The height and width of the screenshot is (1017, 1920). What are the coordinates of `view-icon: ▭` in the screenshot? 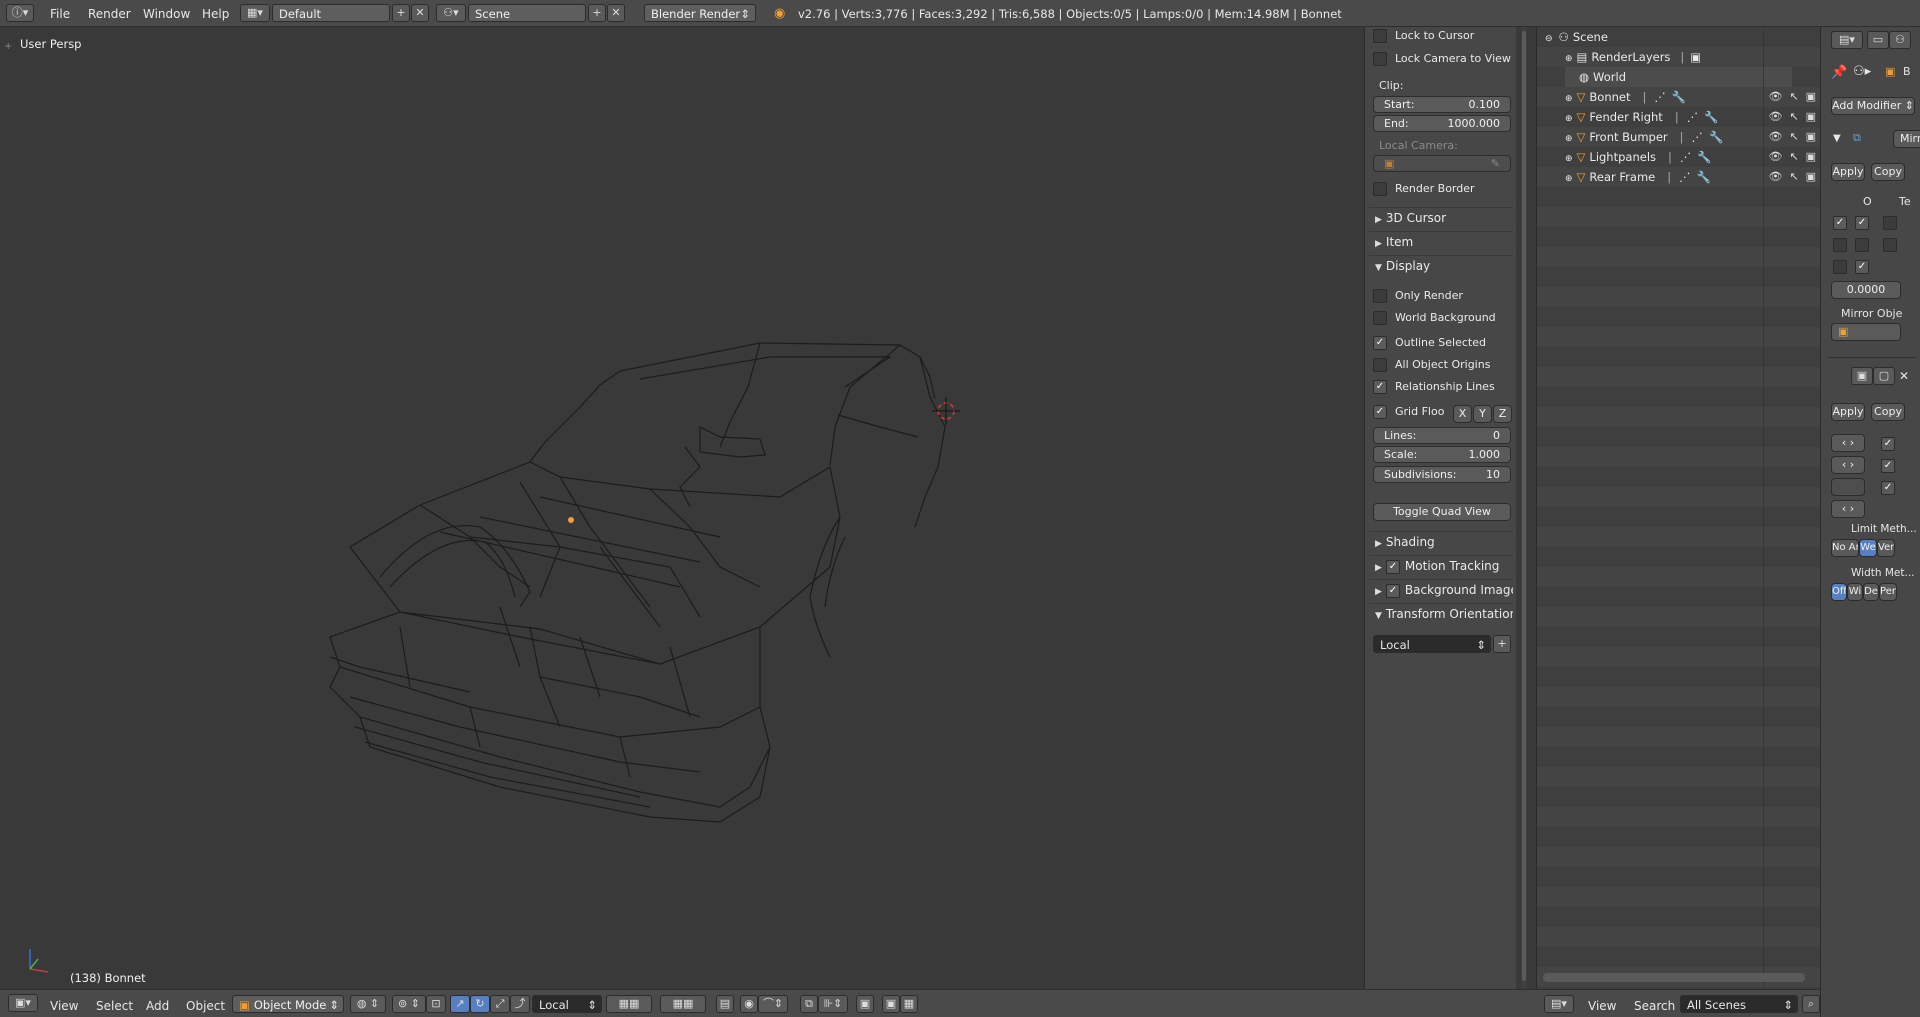 It's located at (1878, 40).